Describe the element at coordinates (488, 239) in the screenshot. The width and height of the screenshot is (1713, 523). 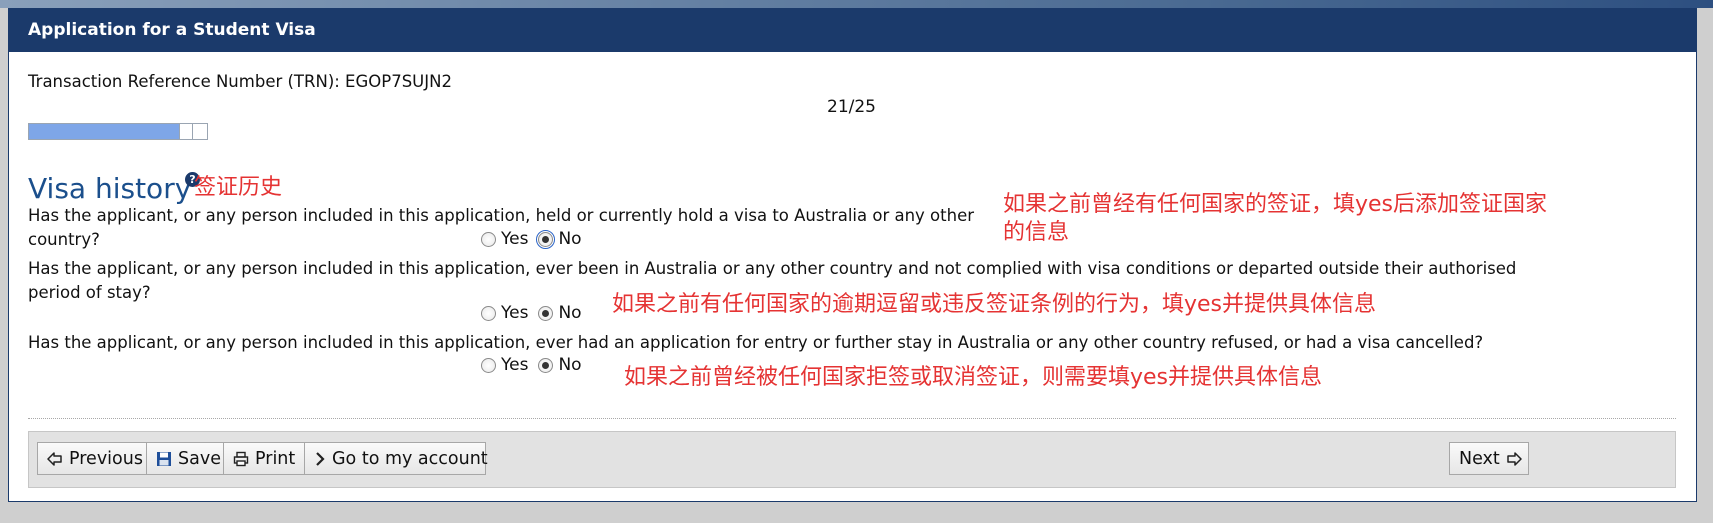
I see `question-1-yes-radio` at that location.